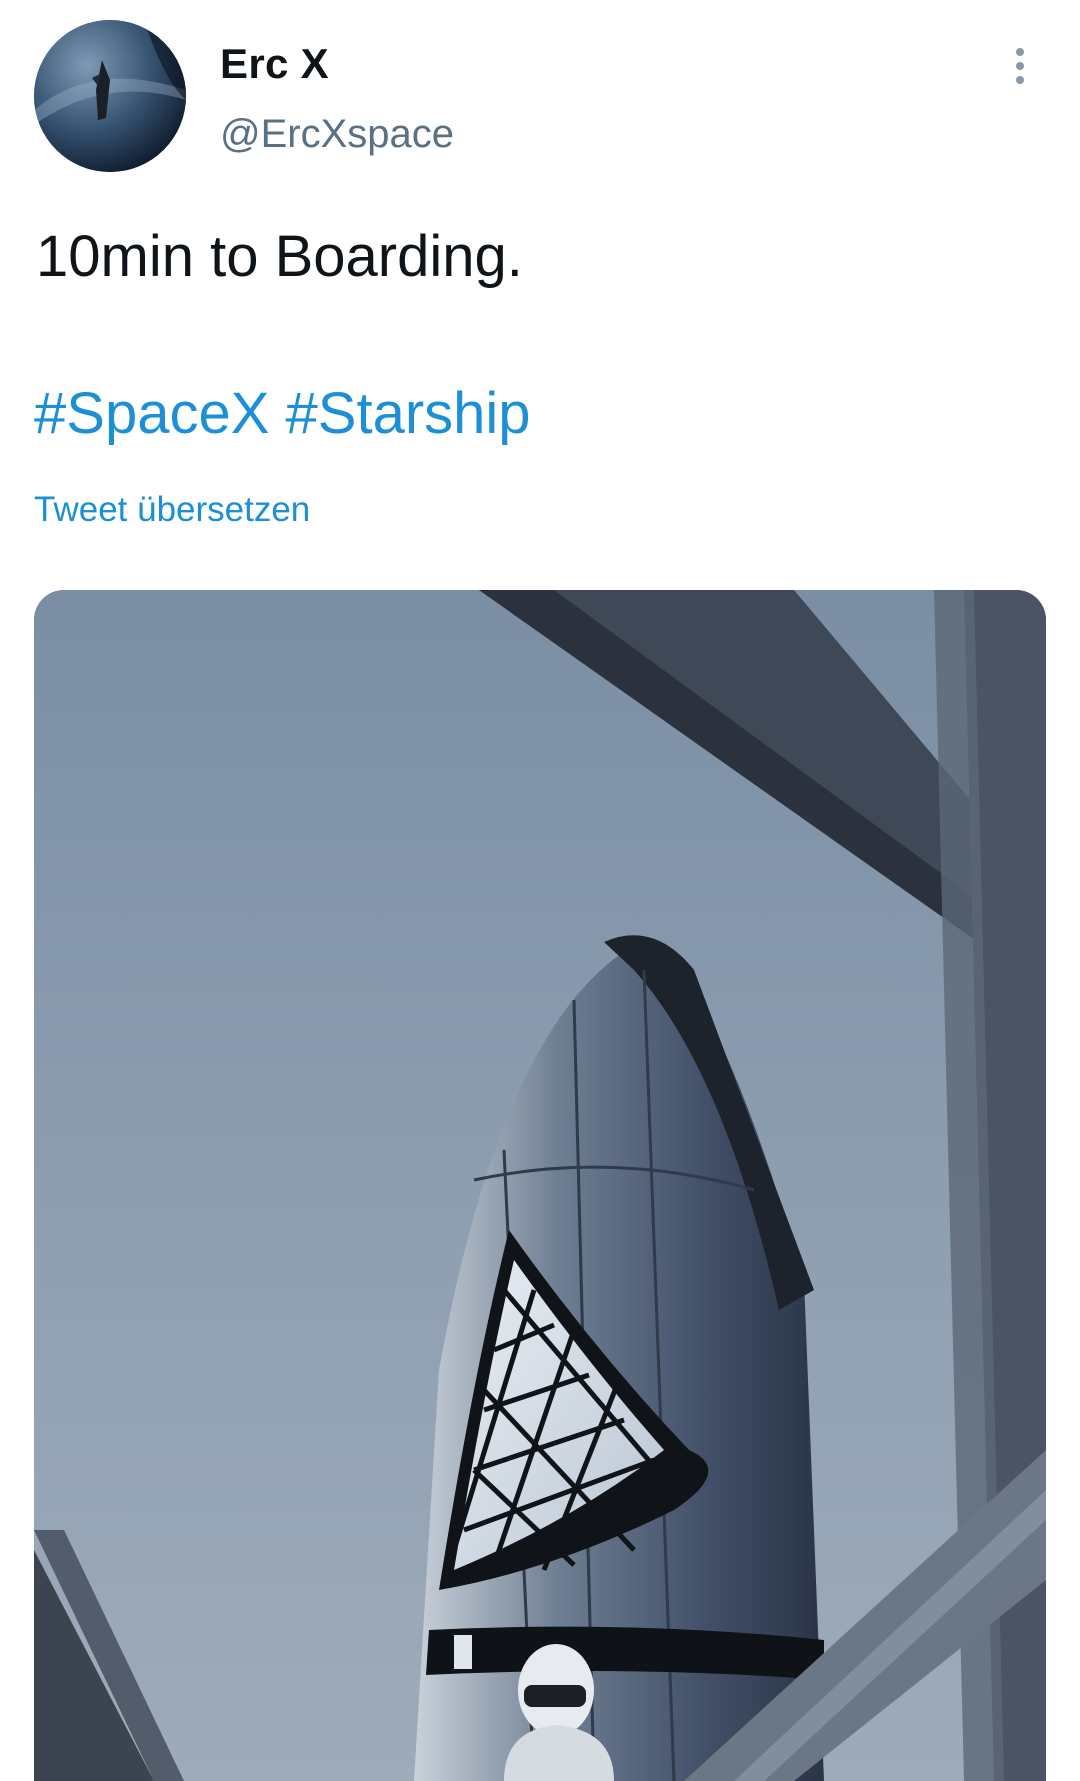 This screenshot has height=1781, width=1080. I want to click on tweet-header: Erc X @ErcXspace, so click(540, 100).